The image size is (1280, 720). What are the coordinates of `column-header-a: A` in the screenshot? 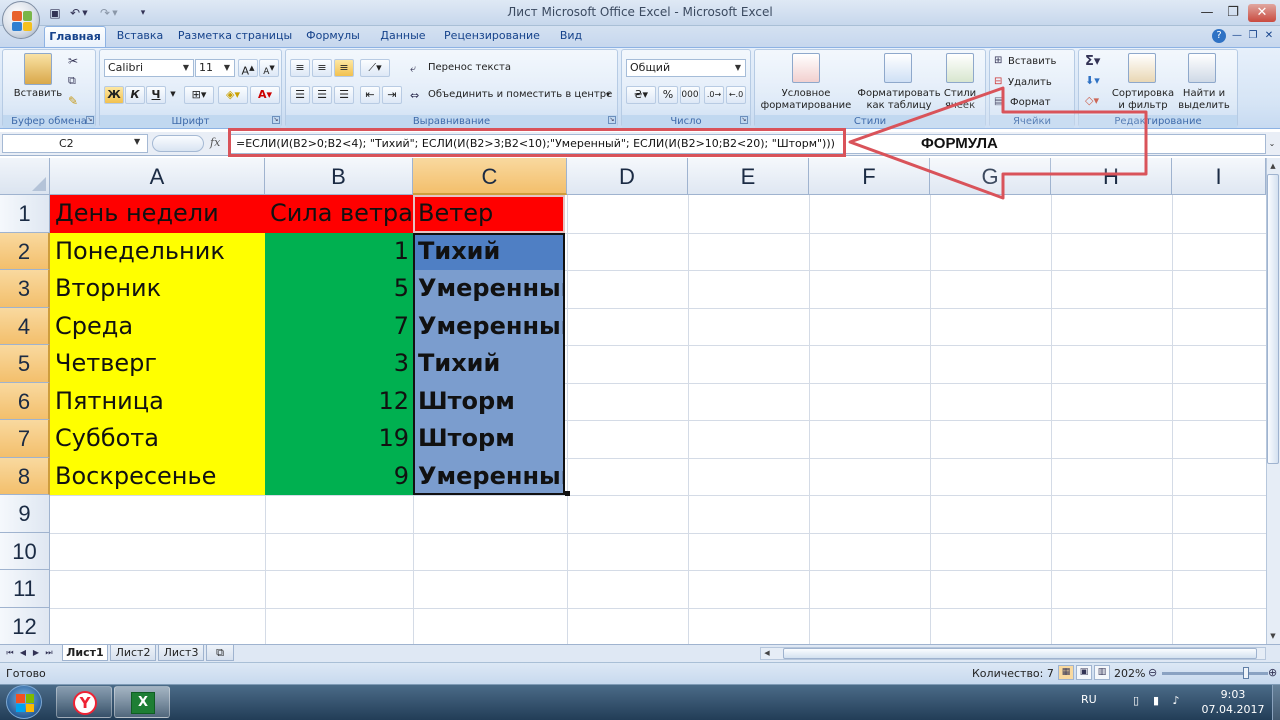 It's located at (157, 176).